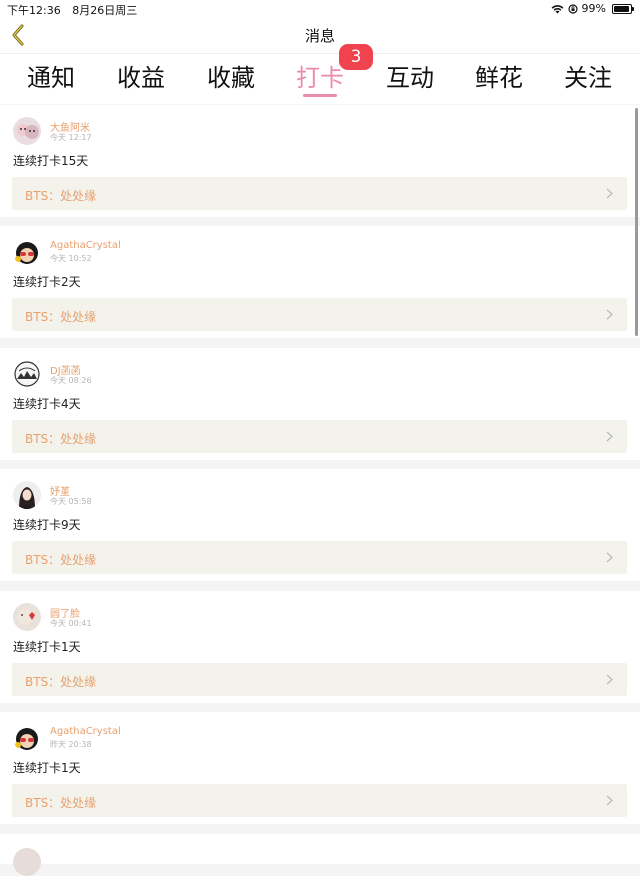  What do you see at coordinates (47, 525) in the screenshot?
I see `checkin-message: 连续打卡9天` at bounding box center [47, 525].